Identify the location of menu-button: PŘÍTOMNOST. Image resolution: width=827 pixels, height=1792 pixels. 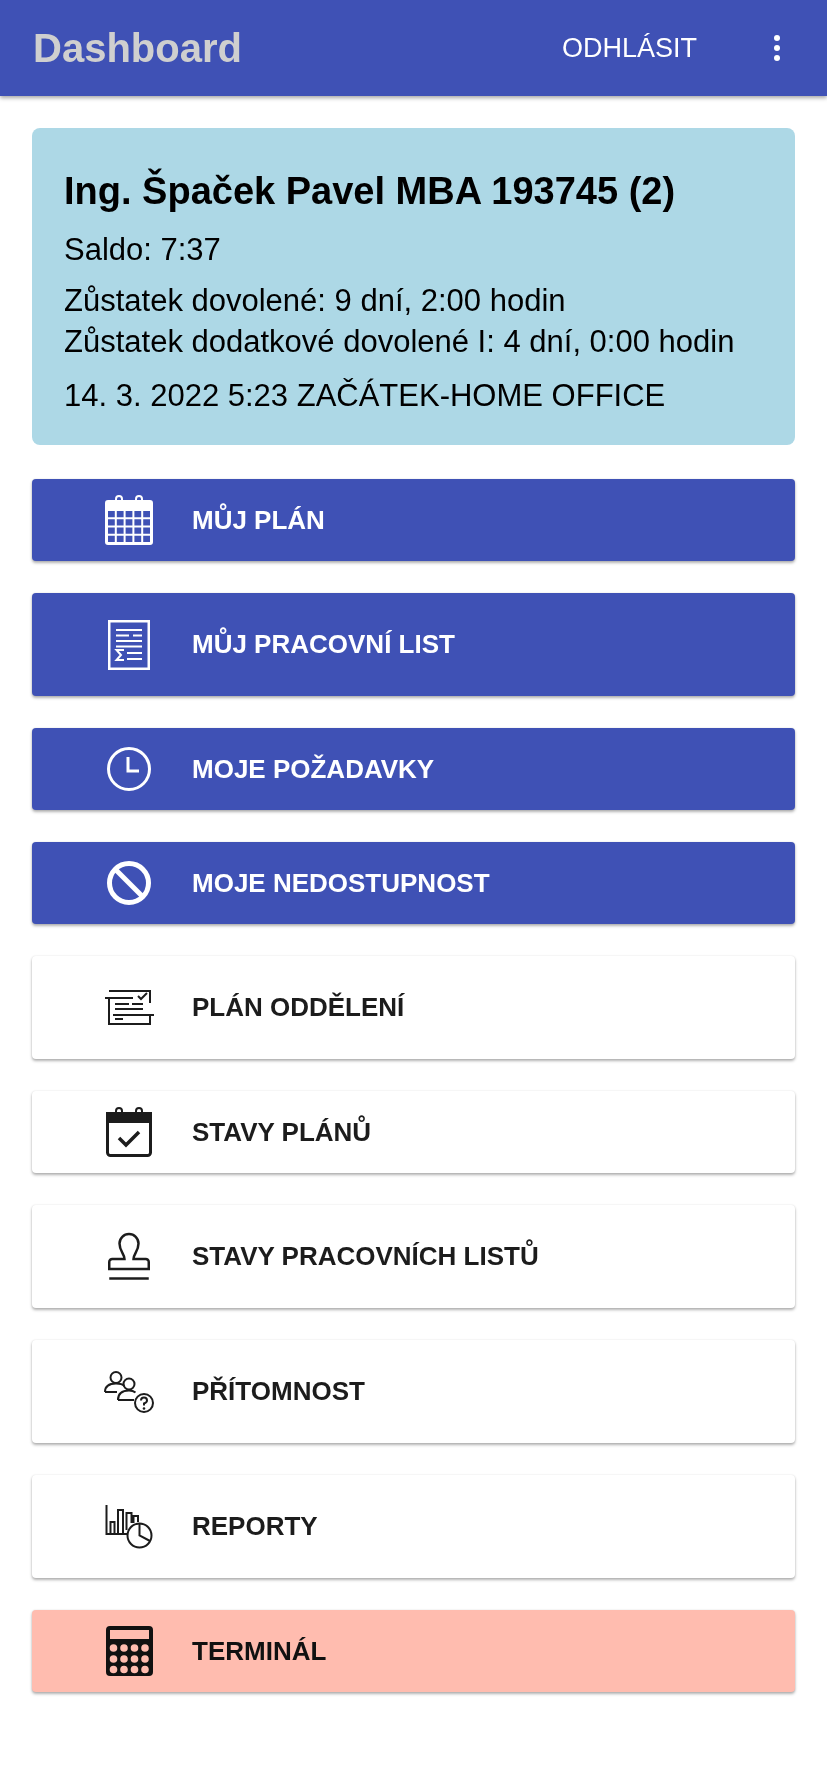
(413, 1391).